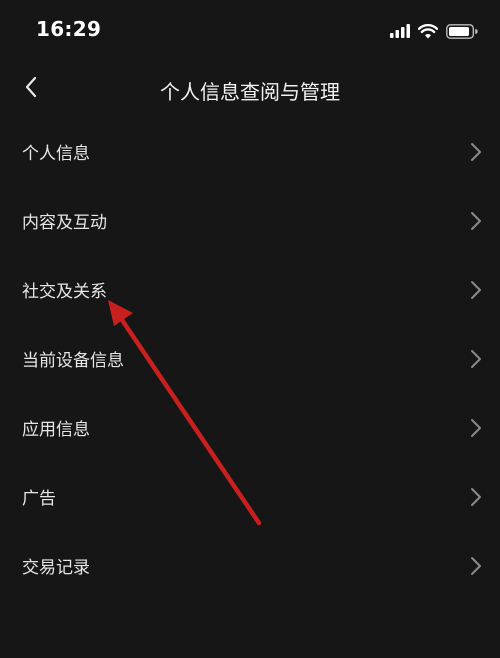 The height and width of the screenshot is (658, 500). I want to click on status-bar: 16:29, so click(250, 30).